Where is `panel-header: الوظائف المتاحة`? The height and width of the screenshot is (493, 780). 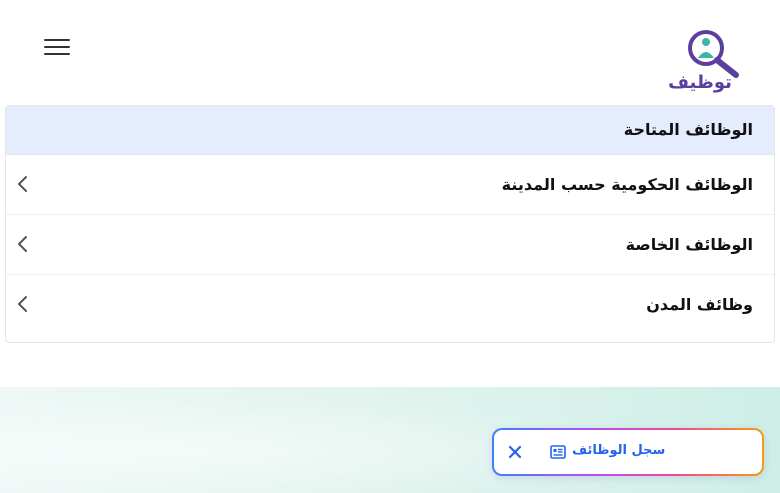 panel-header: الوظائف المتاحة is located at coordinates (390, 130).